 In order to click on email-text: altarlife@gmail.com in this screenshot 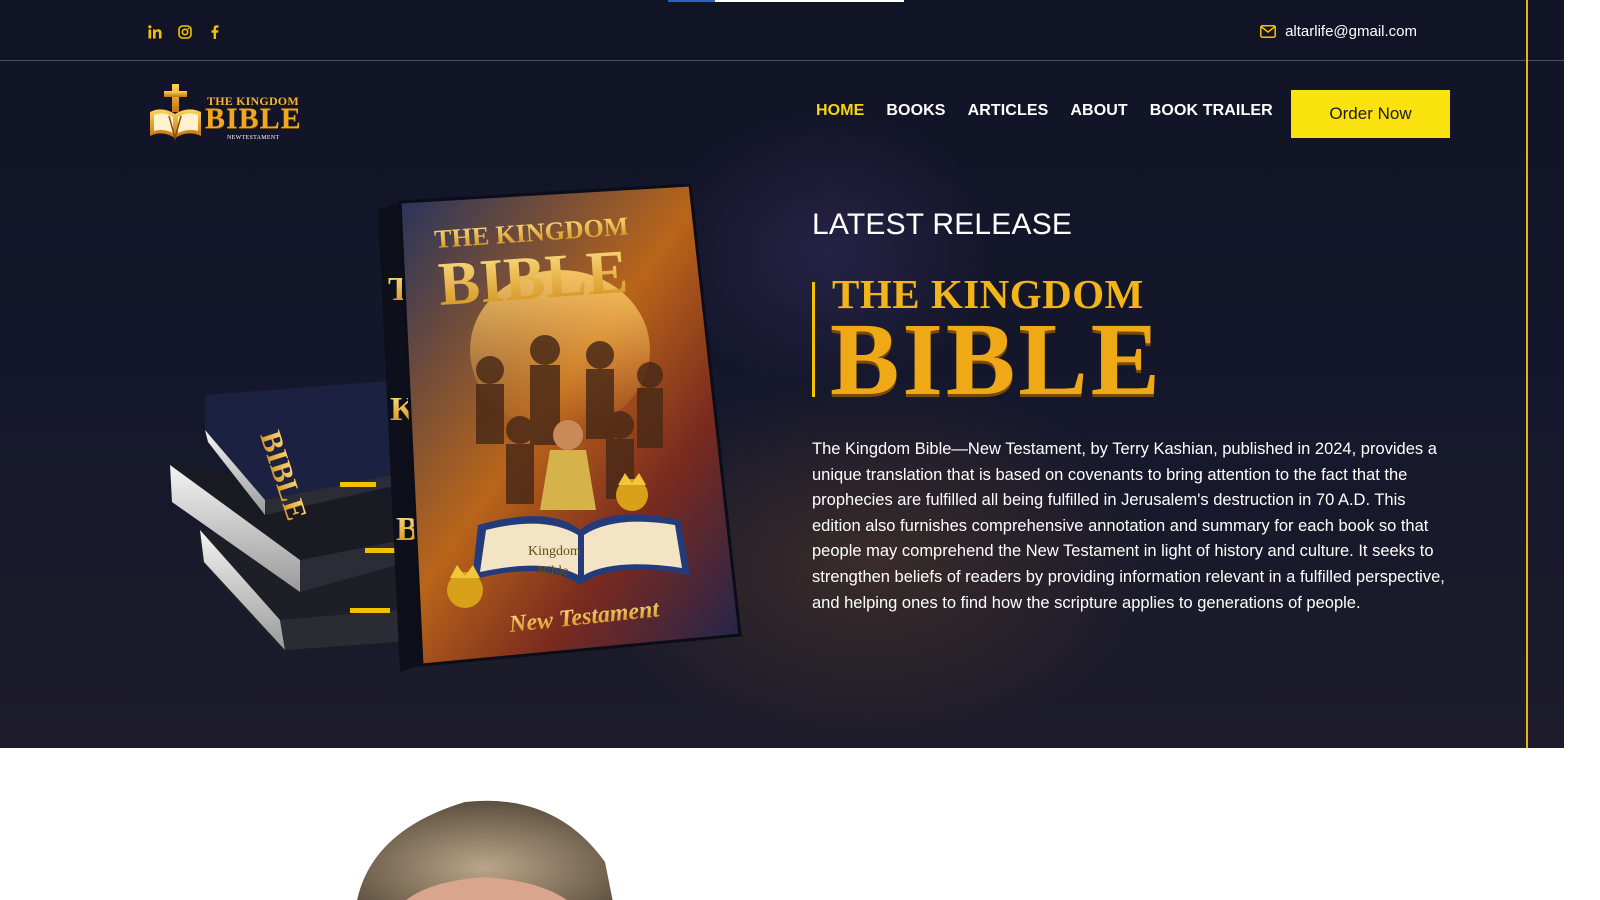, I will do `click(1351, 31)`.